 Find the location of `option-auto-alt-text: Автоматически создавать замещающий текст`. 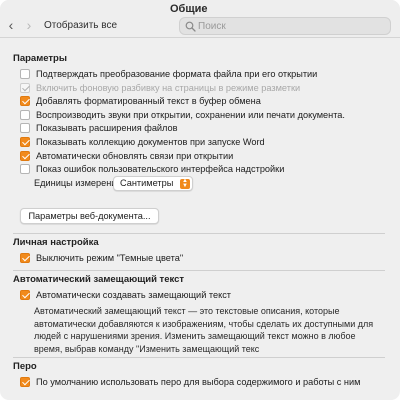

option-auto-alt-text: Автоматически создавать замещающий текст is located at coordinates (125, 295).